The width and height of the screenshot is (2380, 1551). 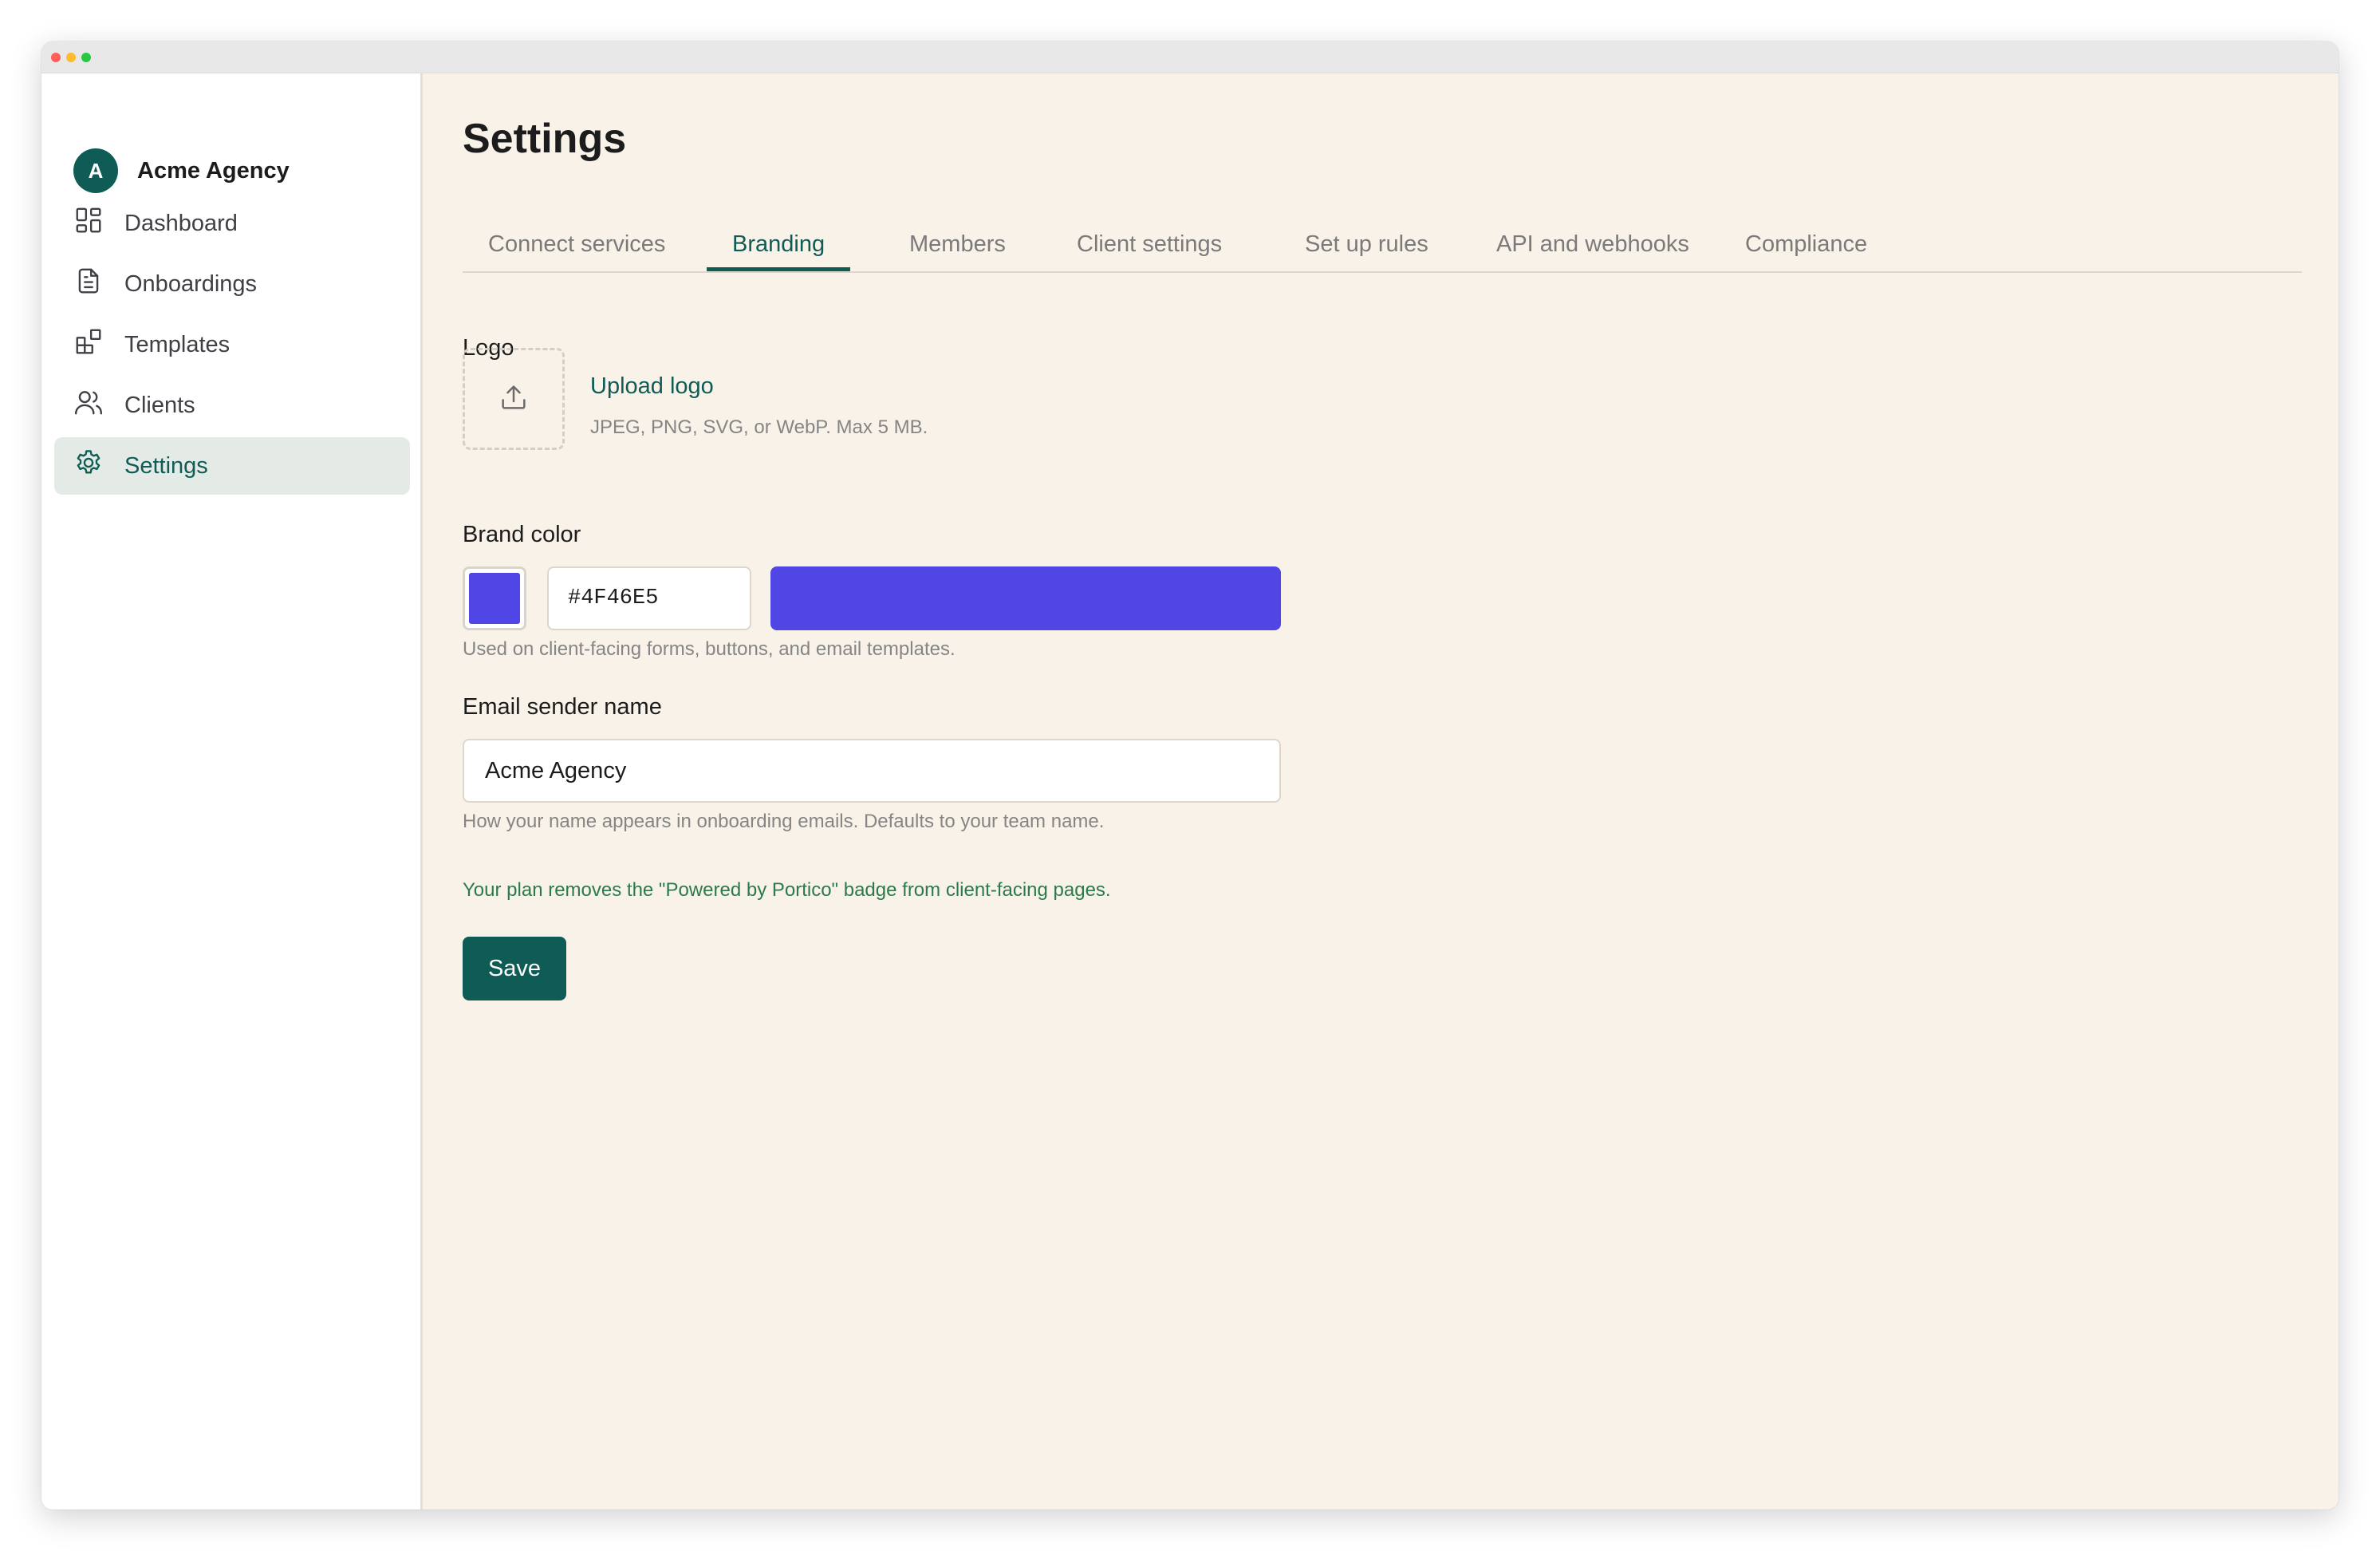 I want to click on sidebar-item-dashboard: Dashboard, so click(x=232, y=223).